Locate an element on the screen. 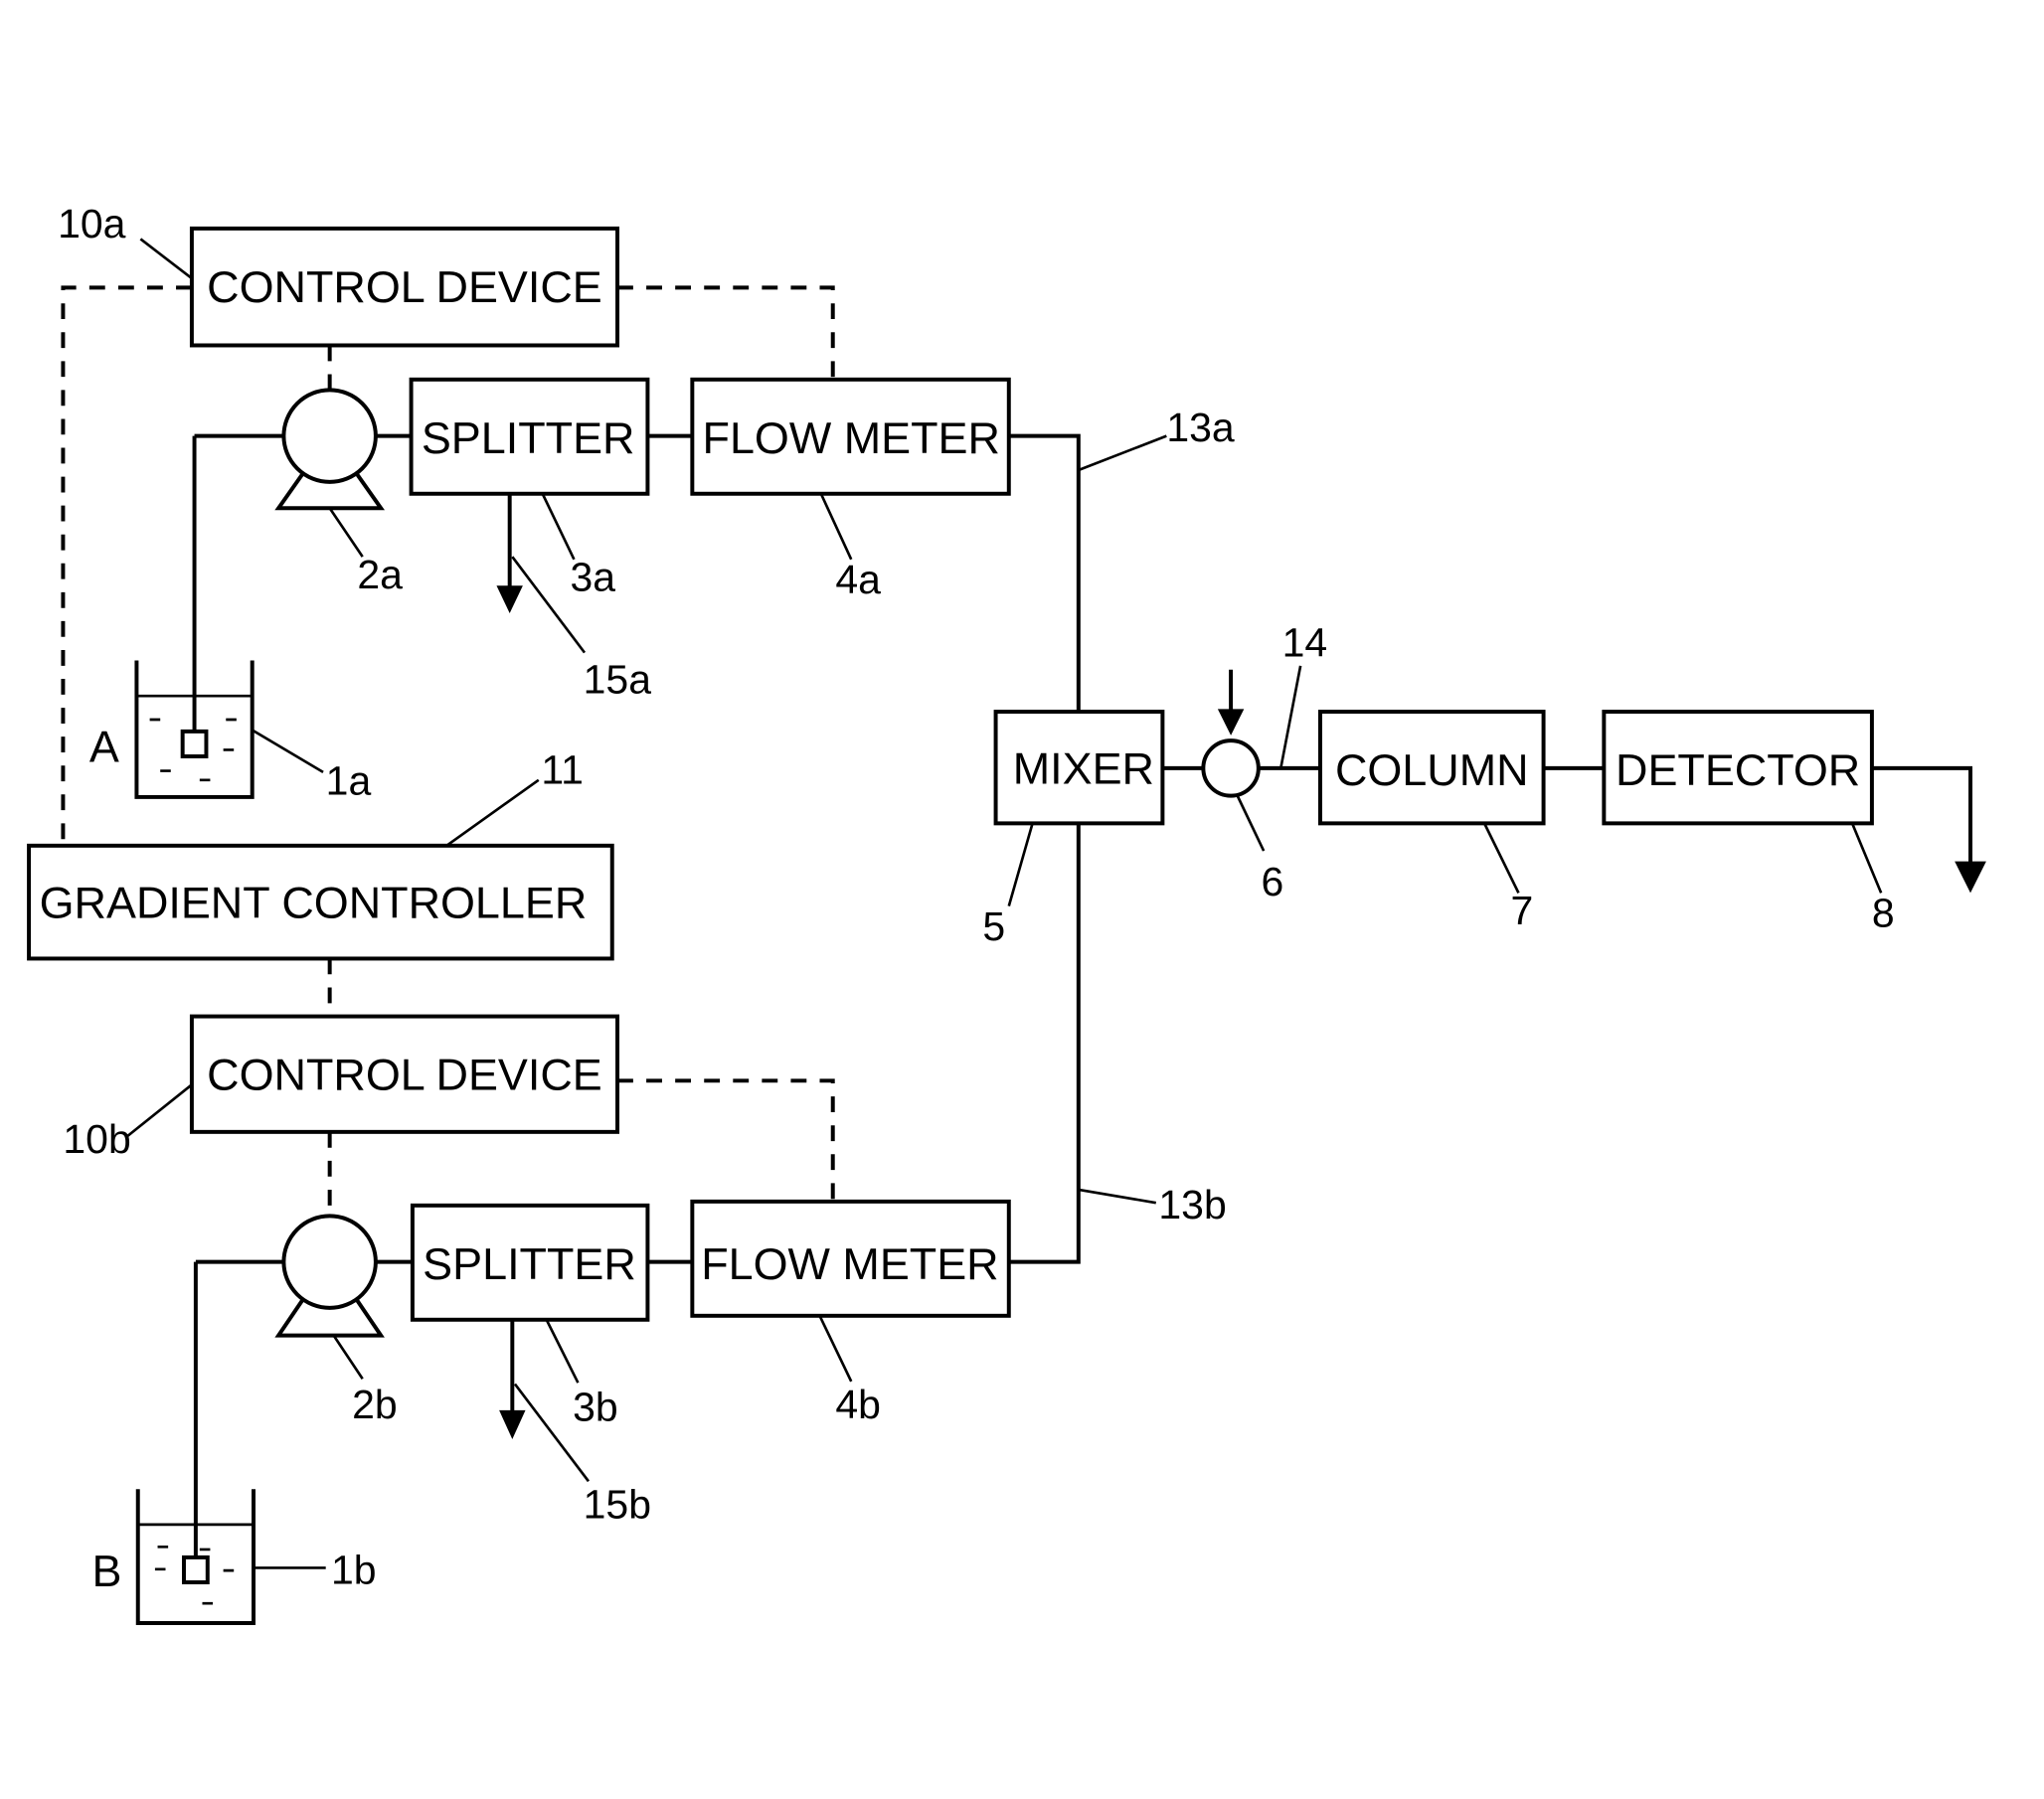 The width and height of the screenshot is (2044, 1799). leader-4b is located at coordinates (835, 1349).